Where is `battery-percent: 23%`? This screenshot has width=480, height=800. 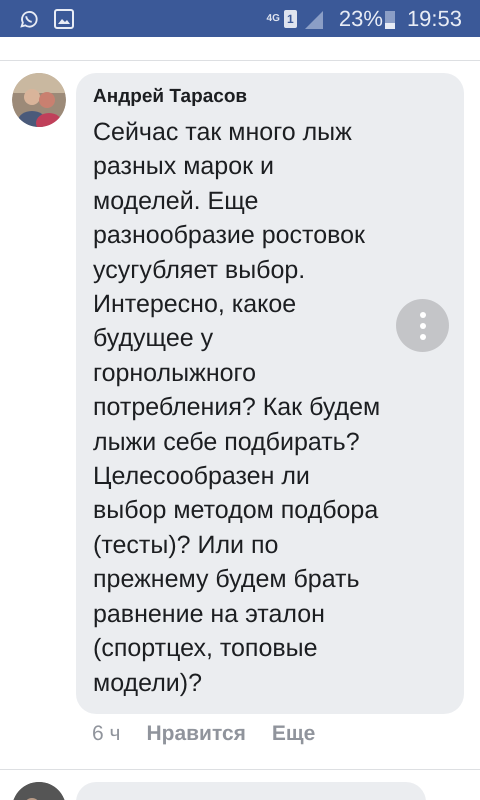 battery-percent: 23% is located at coordinates (360, 19).